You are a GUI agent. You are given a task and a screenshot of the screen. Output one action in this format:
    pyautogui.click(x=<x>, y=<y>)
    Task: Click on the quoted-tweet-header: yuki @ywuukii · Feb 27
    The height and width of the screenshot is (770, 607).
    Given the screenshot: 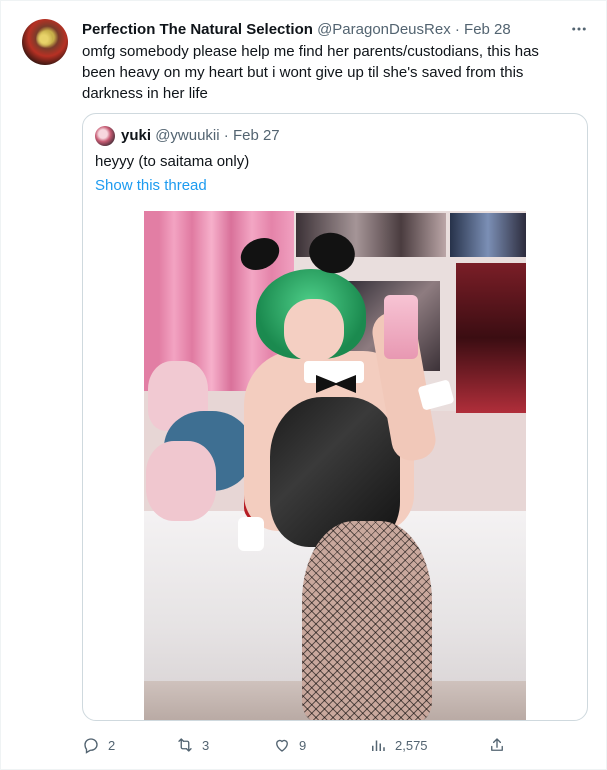 What is the action you would take?
    pyautogui.click(x=200, y=136)
    